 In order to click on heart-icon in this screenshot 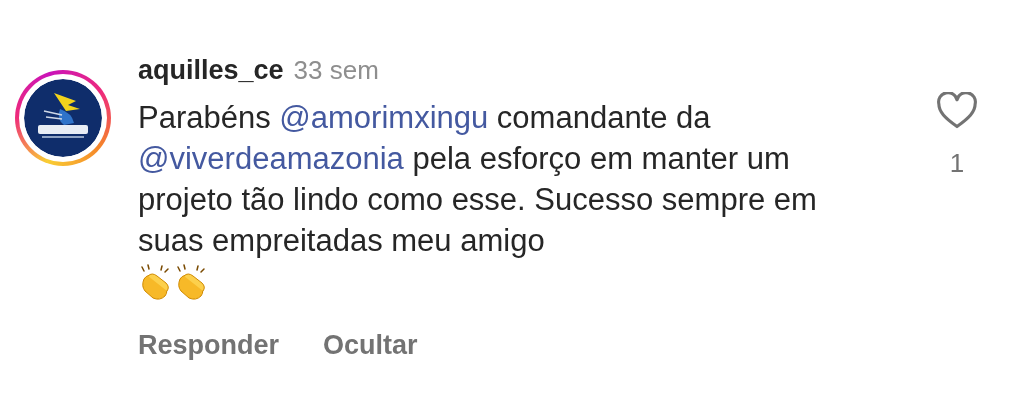, I will do `click(957, 111)`.